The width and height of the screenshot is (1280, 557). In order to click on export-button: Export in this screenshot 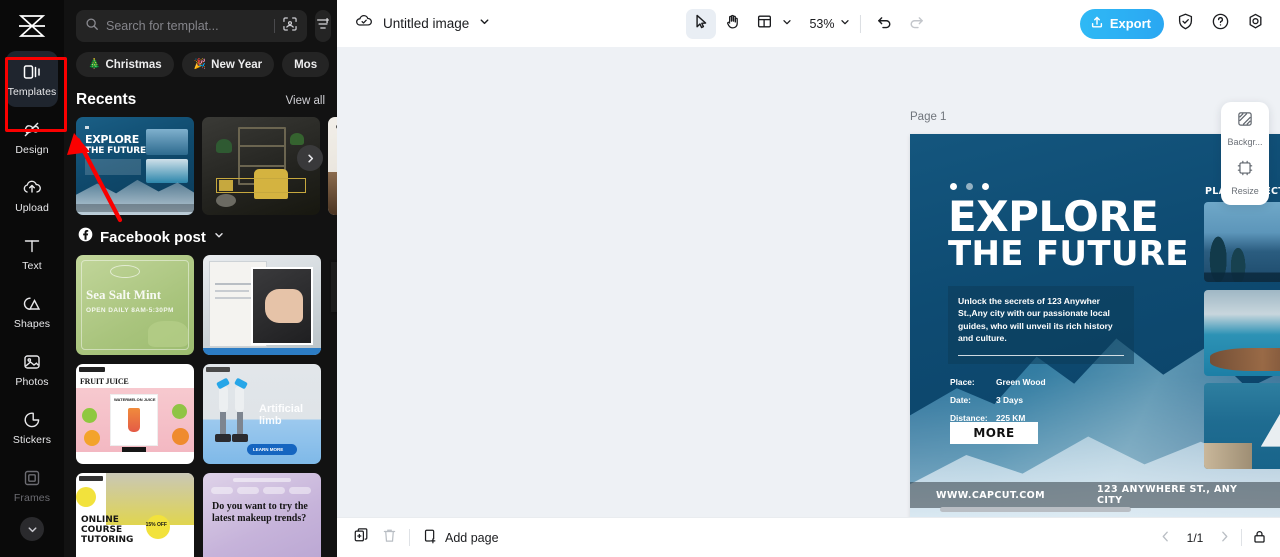, I will do `click(1121, 23)`.